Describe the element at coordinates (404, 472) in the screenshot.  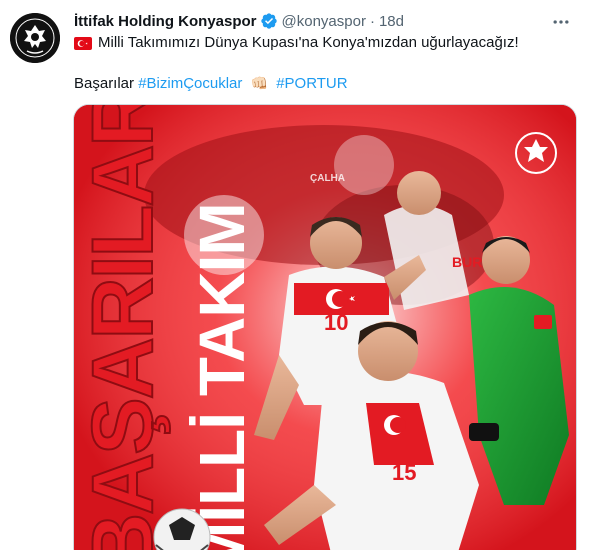
I see `jersey-number-2: 15` at that location.